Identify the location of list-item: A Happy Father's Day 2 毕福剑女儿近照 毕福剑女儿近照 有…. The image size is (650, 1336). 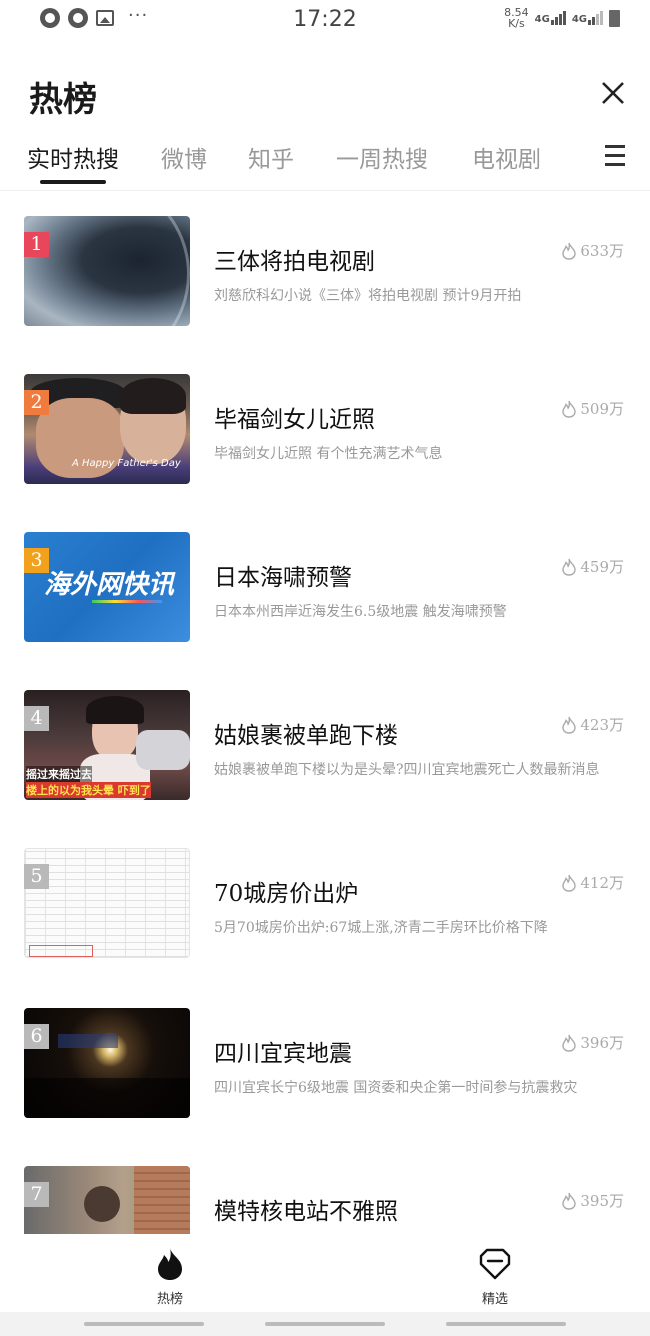
(325, 453).